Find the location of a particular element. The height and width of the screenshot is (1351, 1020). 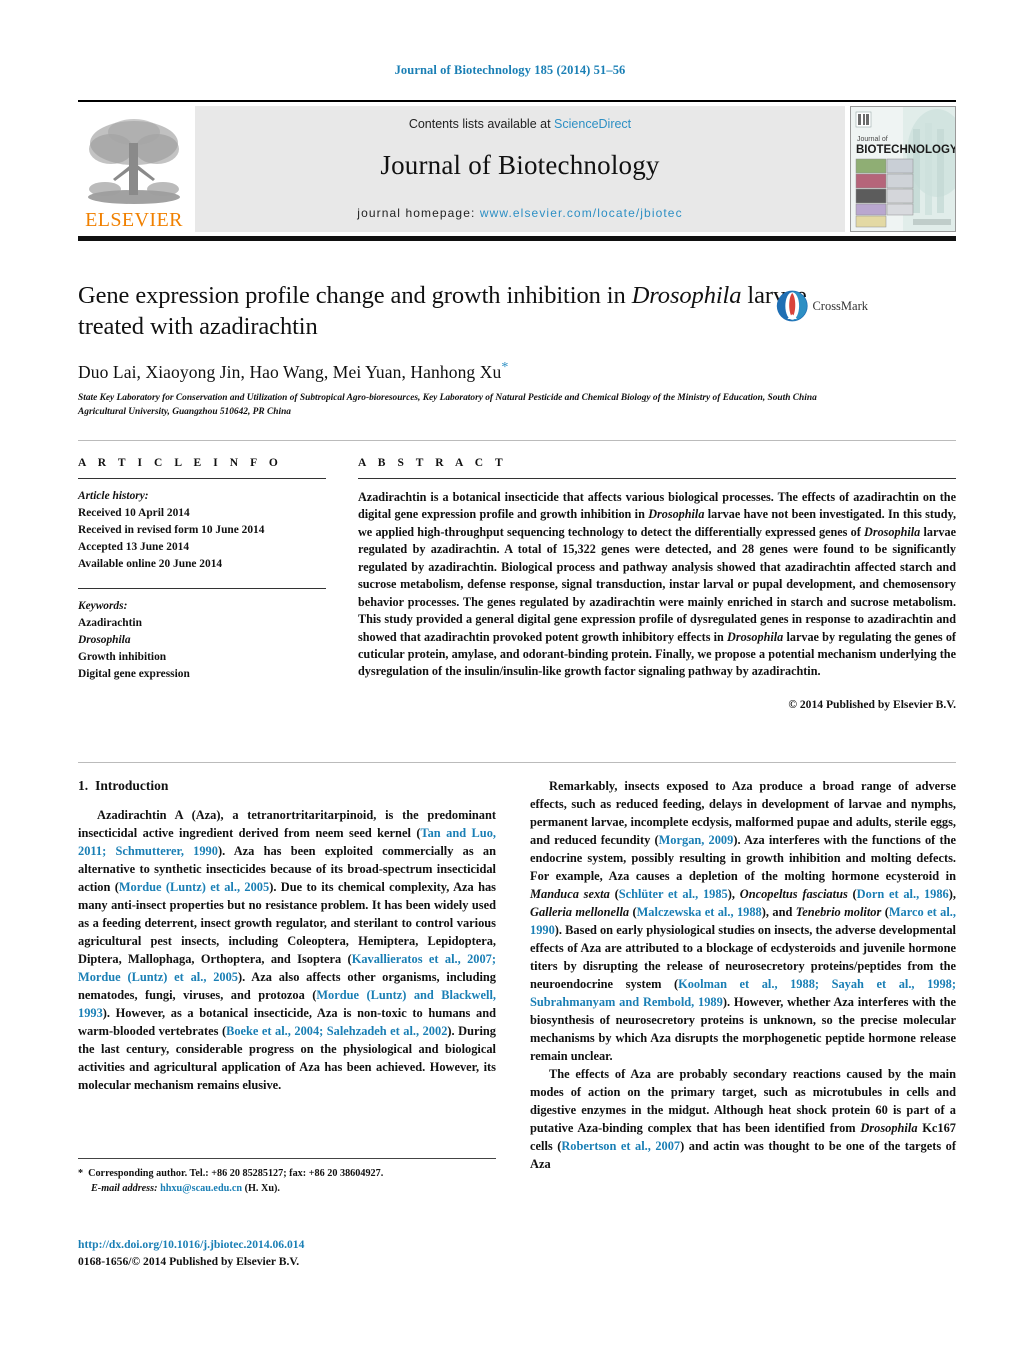

citation-link: Schlüter et al., 1985 is located at coordinates (673, 894).